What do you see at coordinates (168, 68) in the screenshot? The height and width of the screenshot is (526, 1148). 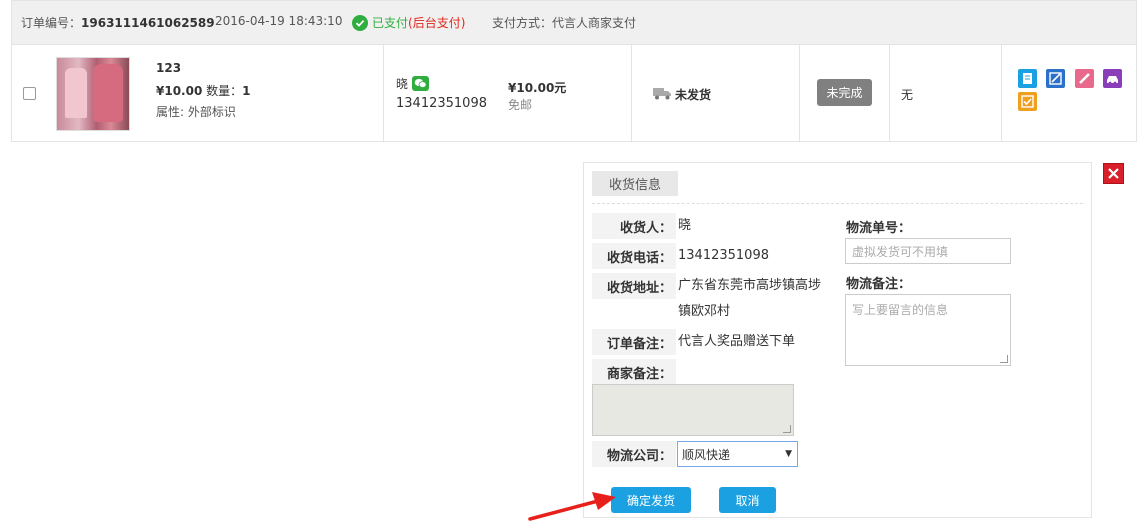 I see `product-name: 123` at bounding box center [168, 68].